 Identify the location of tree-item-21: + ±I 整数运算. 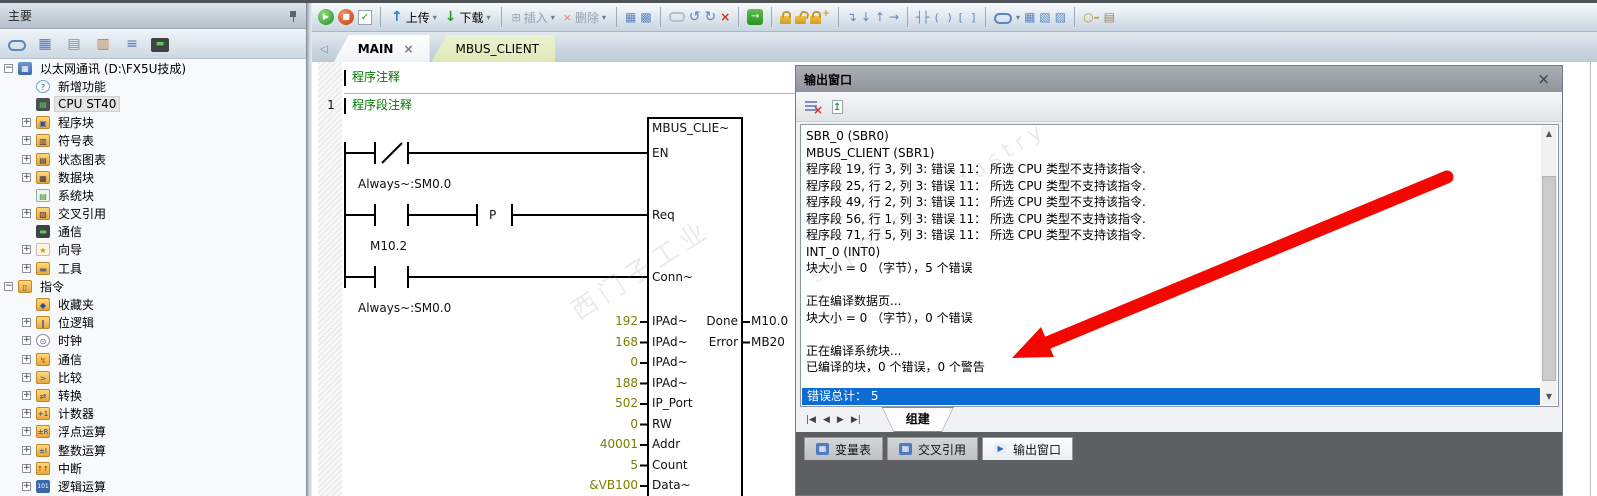
(154, 450).